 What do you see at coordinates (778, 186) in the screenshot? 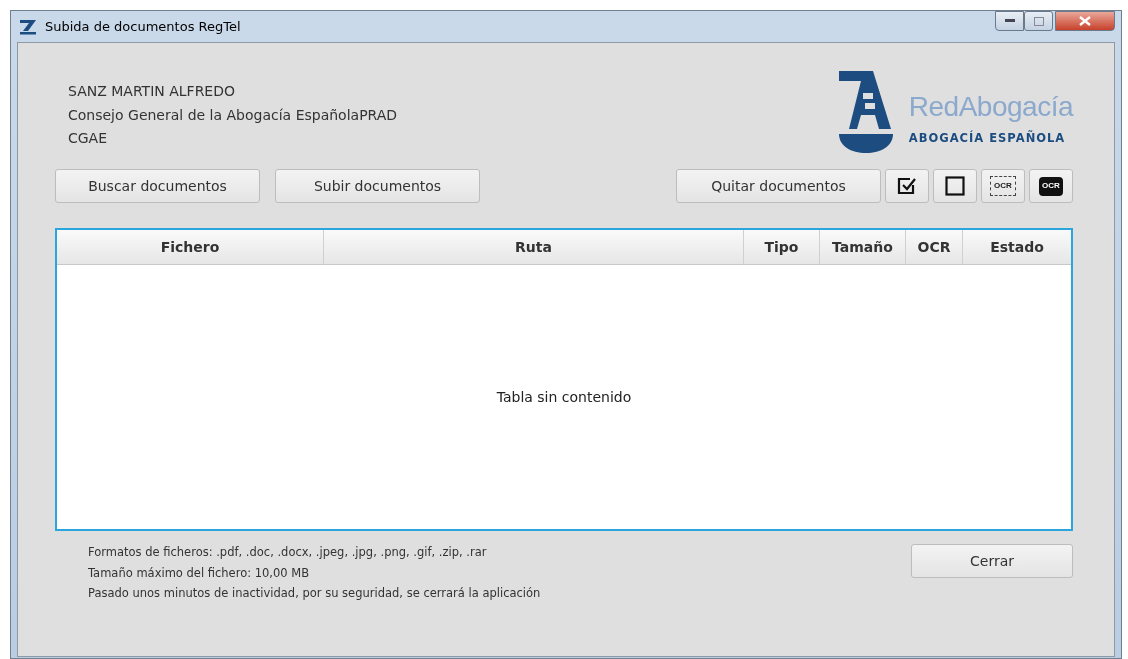
I see `remove-button: Quitar documentos` at bounding box center [778, 186].